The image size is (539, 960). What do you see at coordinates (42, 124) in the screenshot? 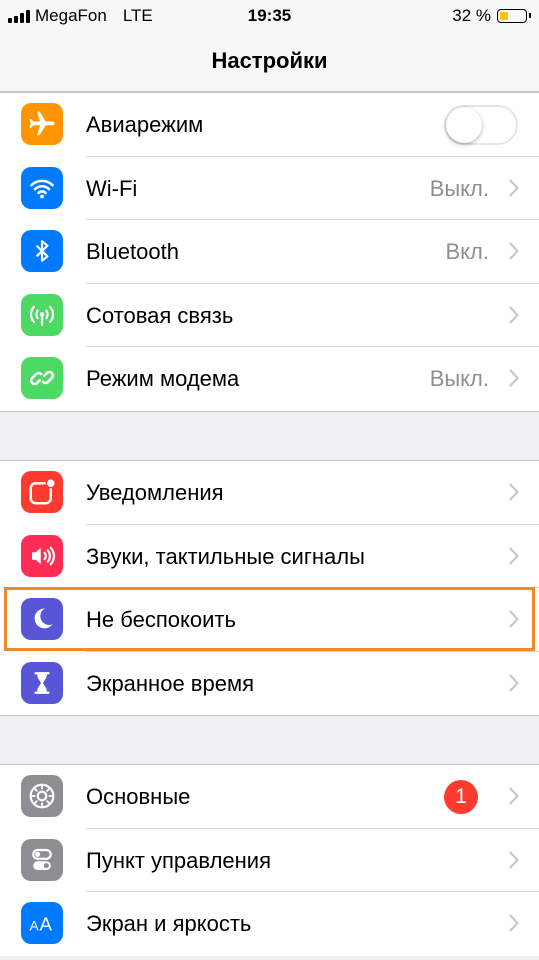
I see `airplane-icon` at bounding box center [42, 124].